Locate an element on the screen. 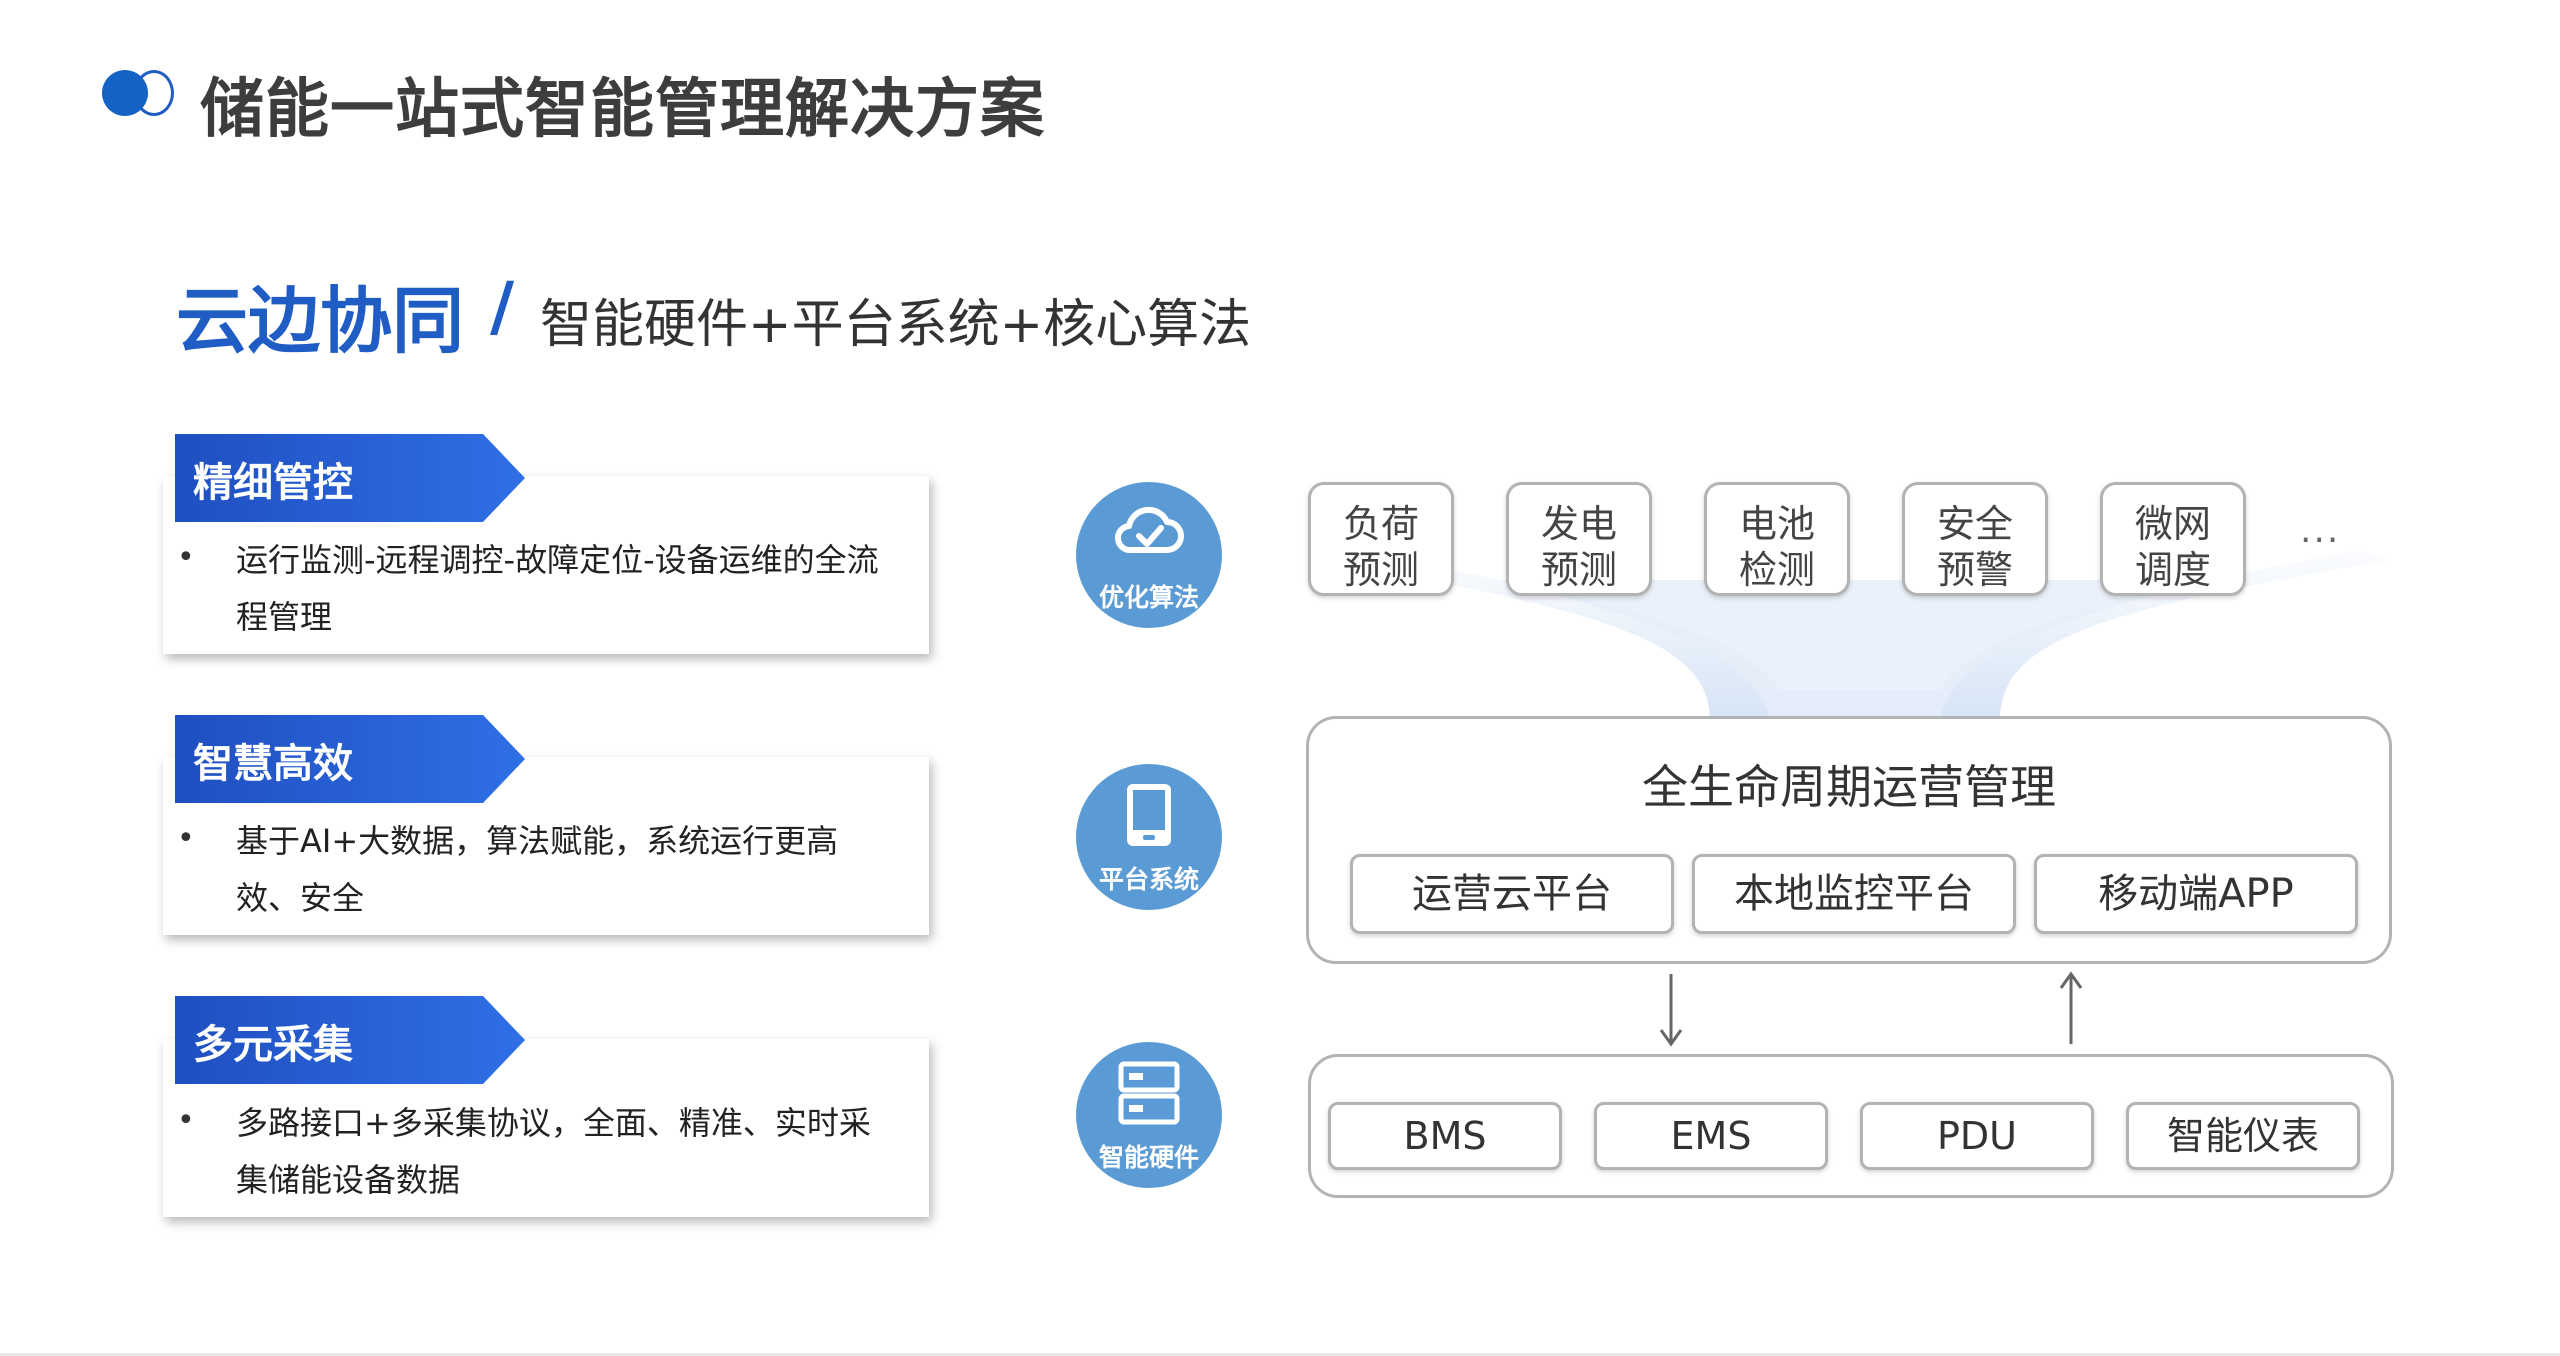  feature-text: 运行监测-远程调控-故障定位-设备运维的全流程管理 is located at coordinates (557, 588).